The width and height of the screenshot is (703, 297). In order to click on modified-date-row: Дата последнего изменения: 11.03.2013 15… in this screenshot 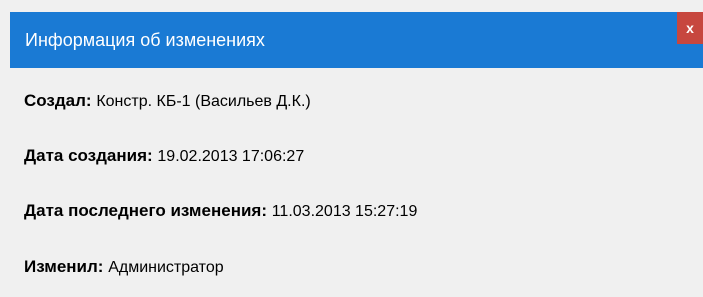, I will do `click(220, 211)`.